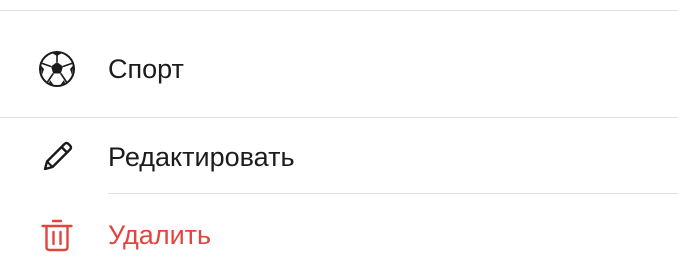 This screenshot has height=265, width=678. I want to click on trash-icon, so click(57, 235).